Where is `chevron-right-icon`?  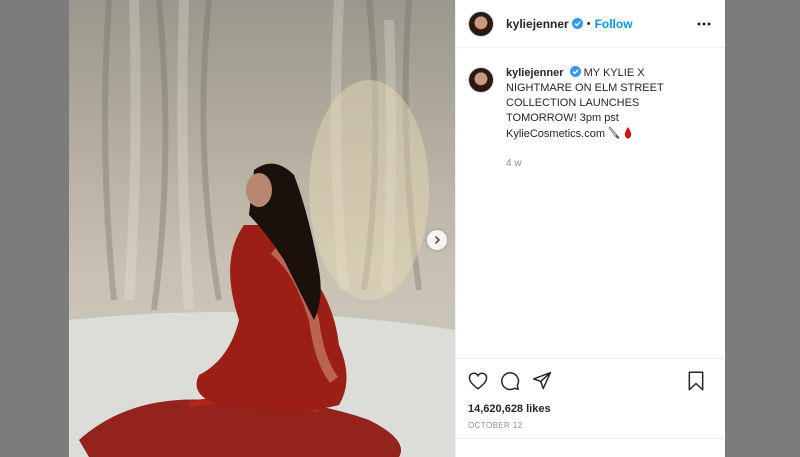 chevron-right-icon is located at coordinates (437, 240).